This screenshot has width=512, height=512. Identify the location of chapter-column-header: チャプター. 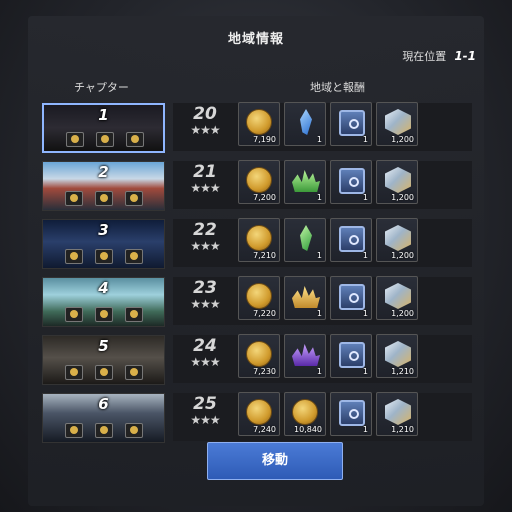
(101, 87).